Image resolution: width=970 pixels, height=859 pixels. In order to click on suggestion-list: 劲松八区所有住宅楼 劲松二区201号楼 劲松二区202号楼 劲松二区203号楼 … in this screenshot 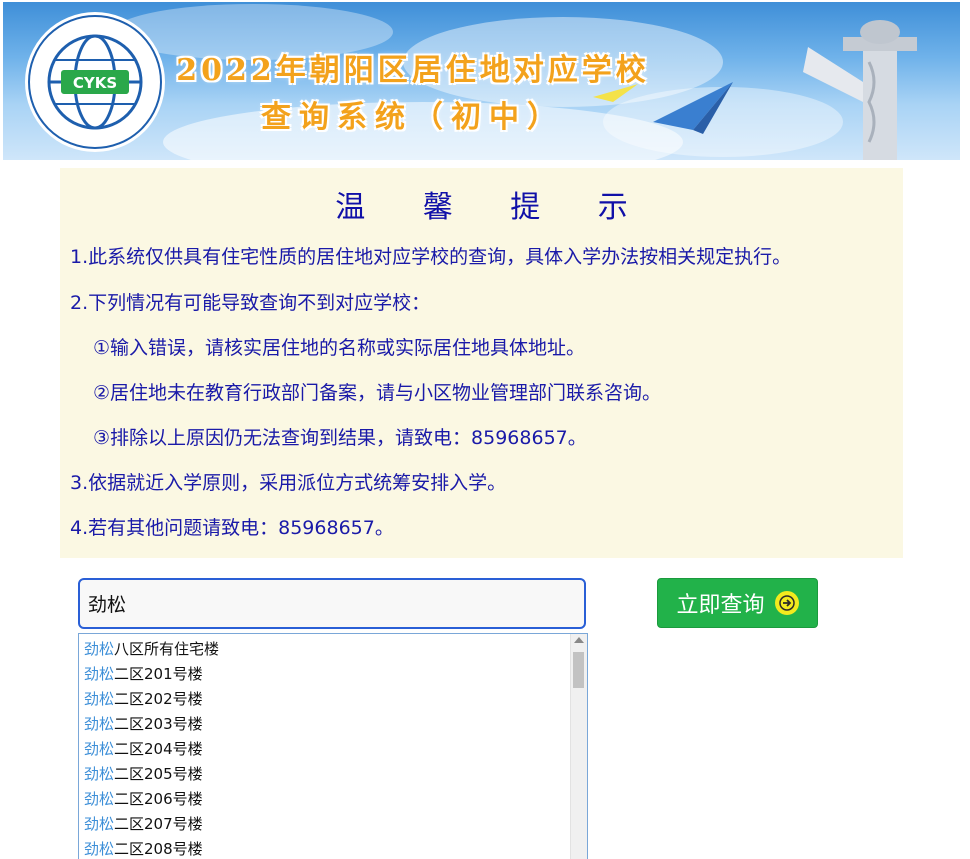, I will do `click(326, 748)`.